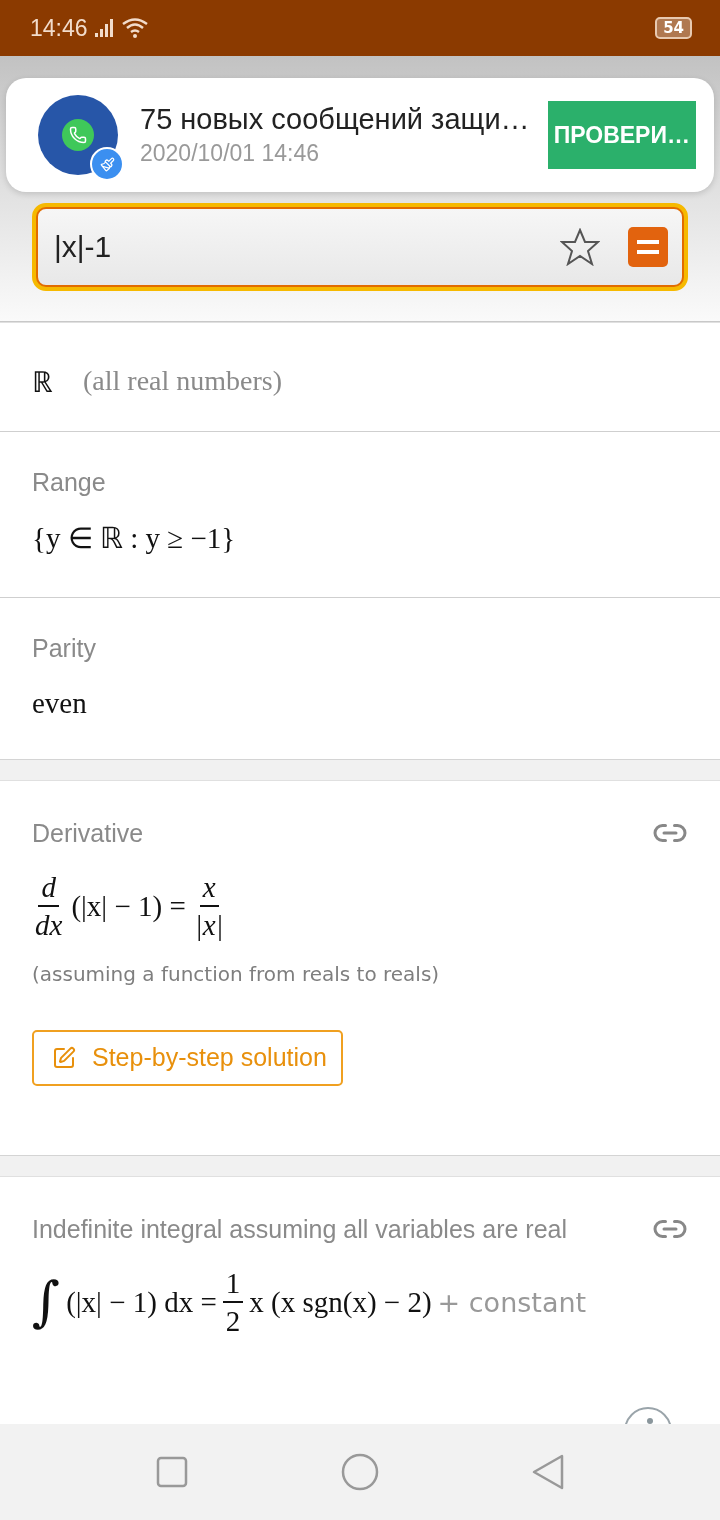  Describe the element at coordinates (299, 1229) in the screenshot. I see `section-label: Indefinite integral assuming all variables are real` at that location.